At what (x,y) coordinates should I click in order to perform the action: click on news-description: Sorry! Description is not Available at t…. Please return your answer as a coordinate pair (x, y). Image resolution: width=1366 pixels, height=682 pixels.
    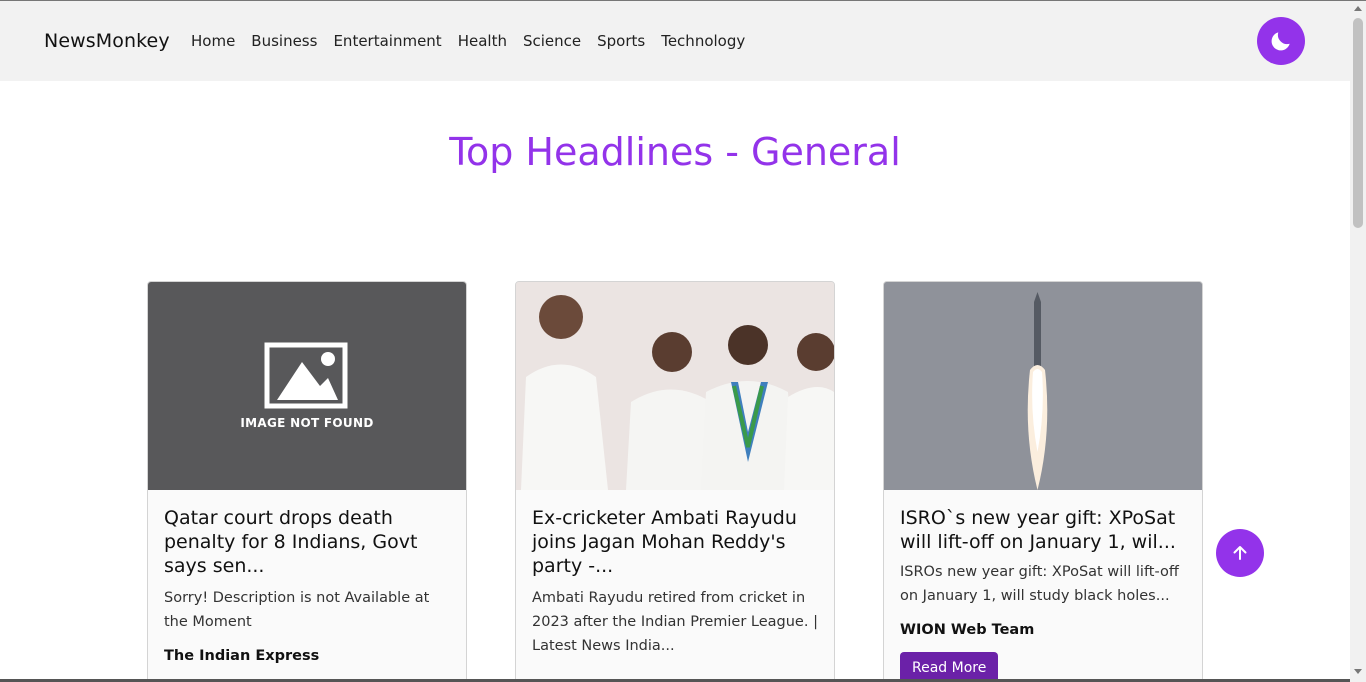
    Looking at the image, I should click on (297, 610).